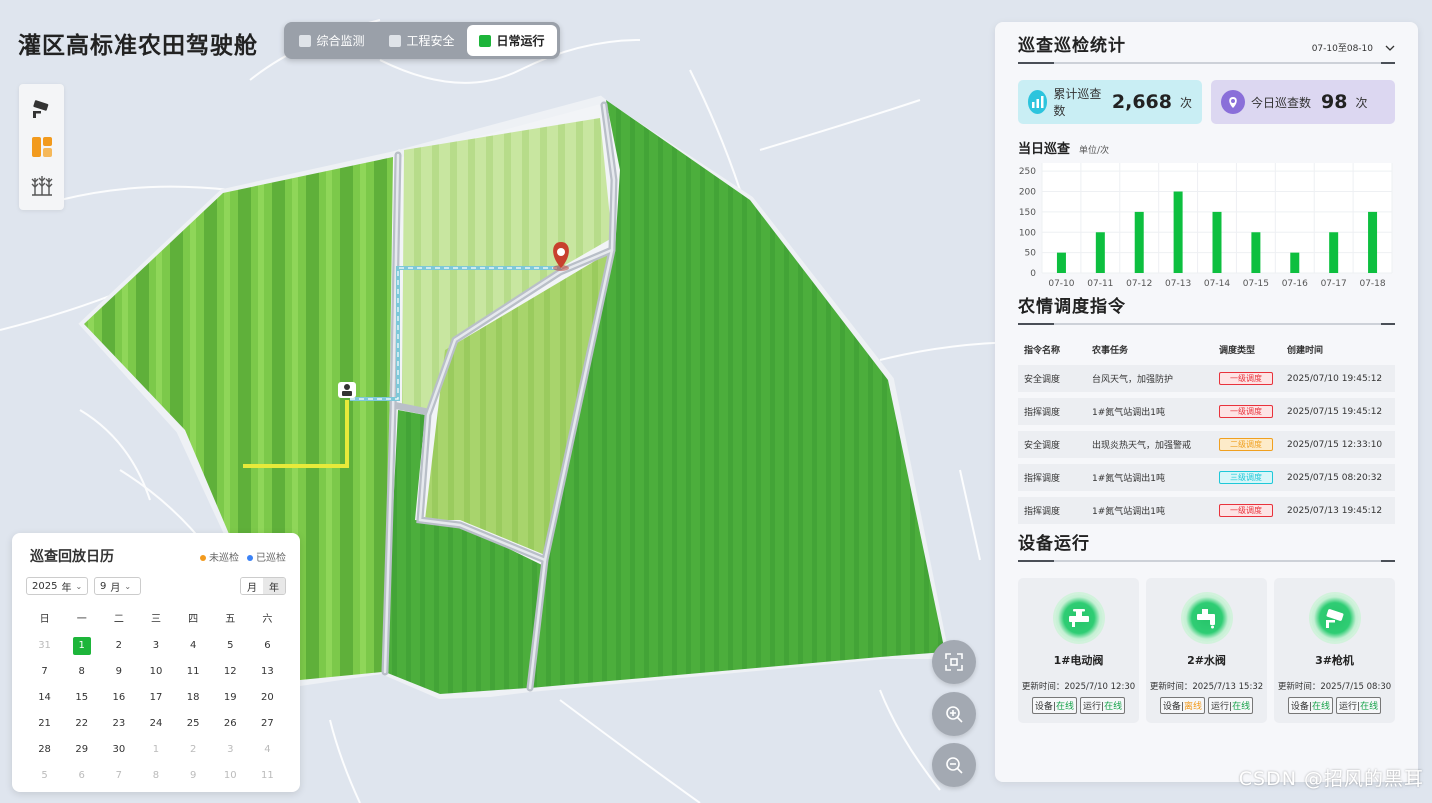 The width and height of the screenshot is (1432, 803). Describe the element at coordinates (347, 390) in the screenshot. I see `patrol-officer-icon` at that location.